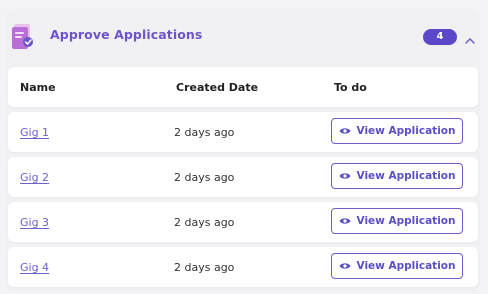  I want to click on column-header-name: Name, so click(38, 87).